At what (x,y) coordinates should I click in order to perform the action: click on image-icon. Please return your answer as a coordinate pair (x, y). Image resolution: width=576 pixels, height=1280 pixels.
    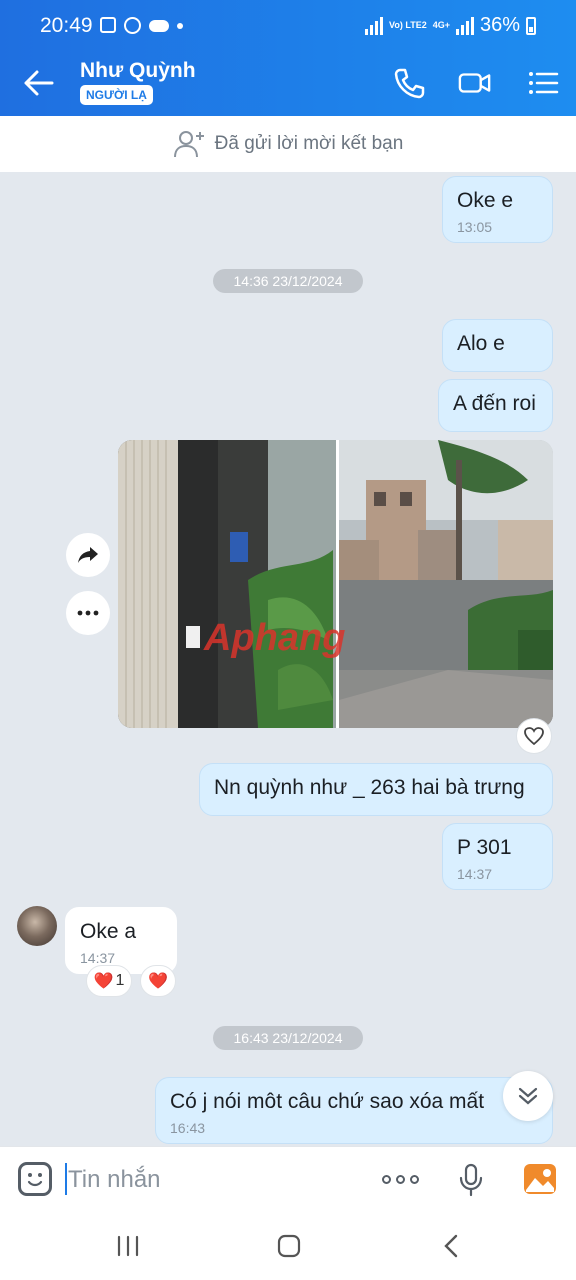
    Looking at the image, I should click on (540, 1179).